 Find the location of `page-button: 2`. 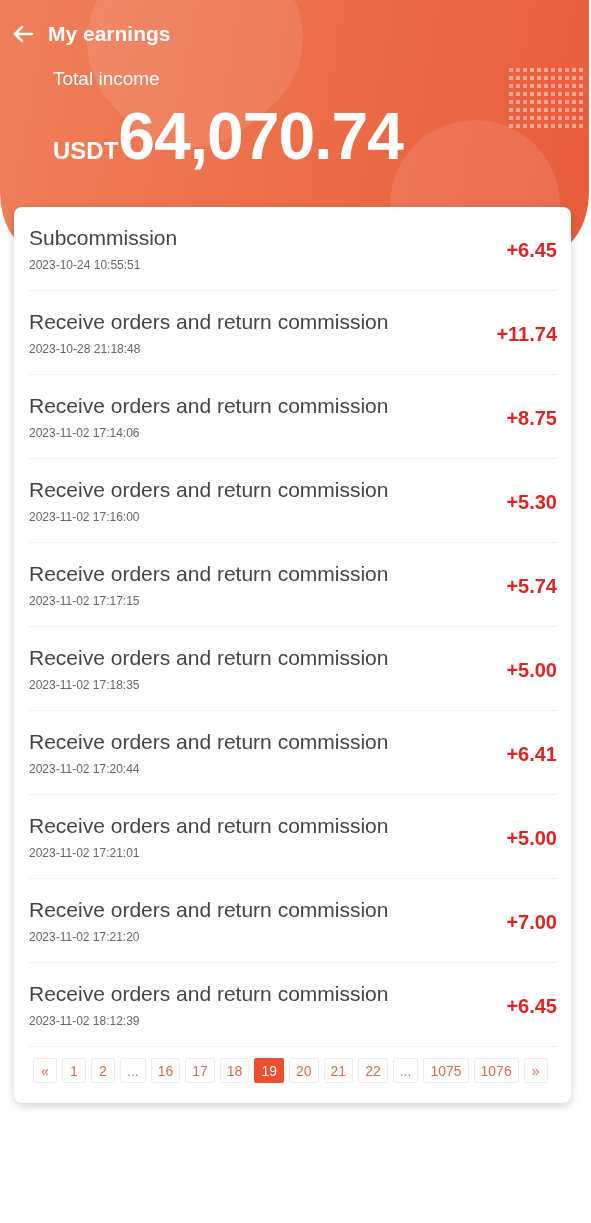

page-button: 2 is located at coordinates (103, 1070).